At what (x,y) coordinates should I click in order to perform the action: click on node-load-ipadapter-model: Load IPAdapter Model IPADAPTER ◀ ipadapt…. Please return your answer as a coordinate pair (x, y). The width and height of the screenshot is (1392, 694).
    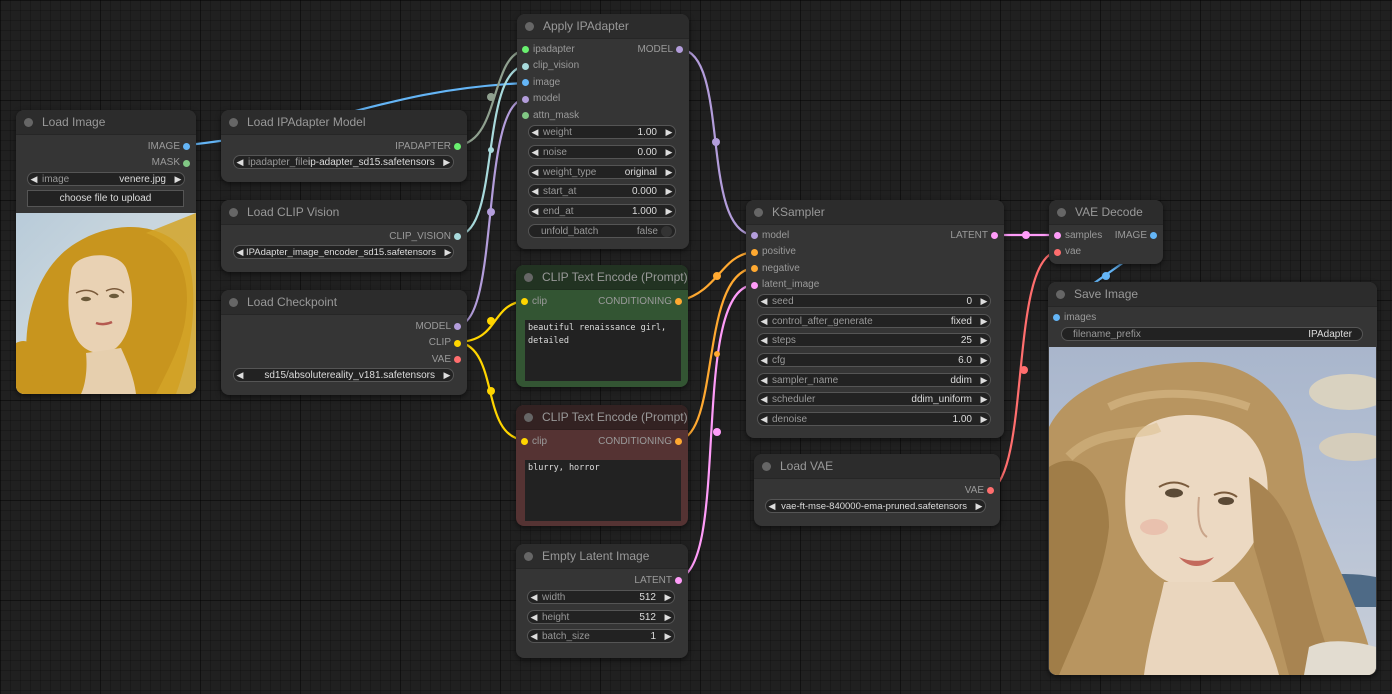
    Looking at the image, I should click on (344, 146).